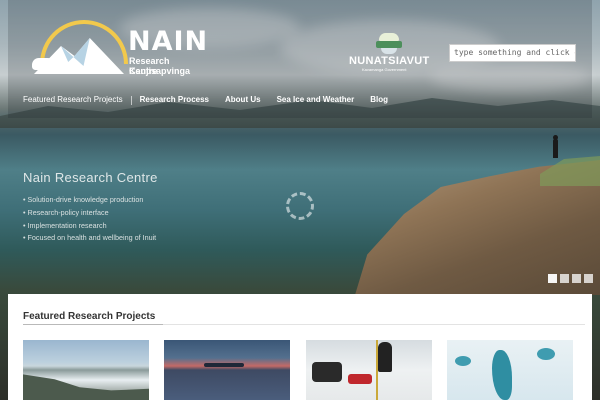 The image size is (600, 400). What do you see at coordinates (93, 324) in the screenshot?
I see `section-divider-accent` at bounding box center [93, 324].